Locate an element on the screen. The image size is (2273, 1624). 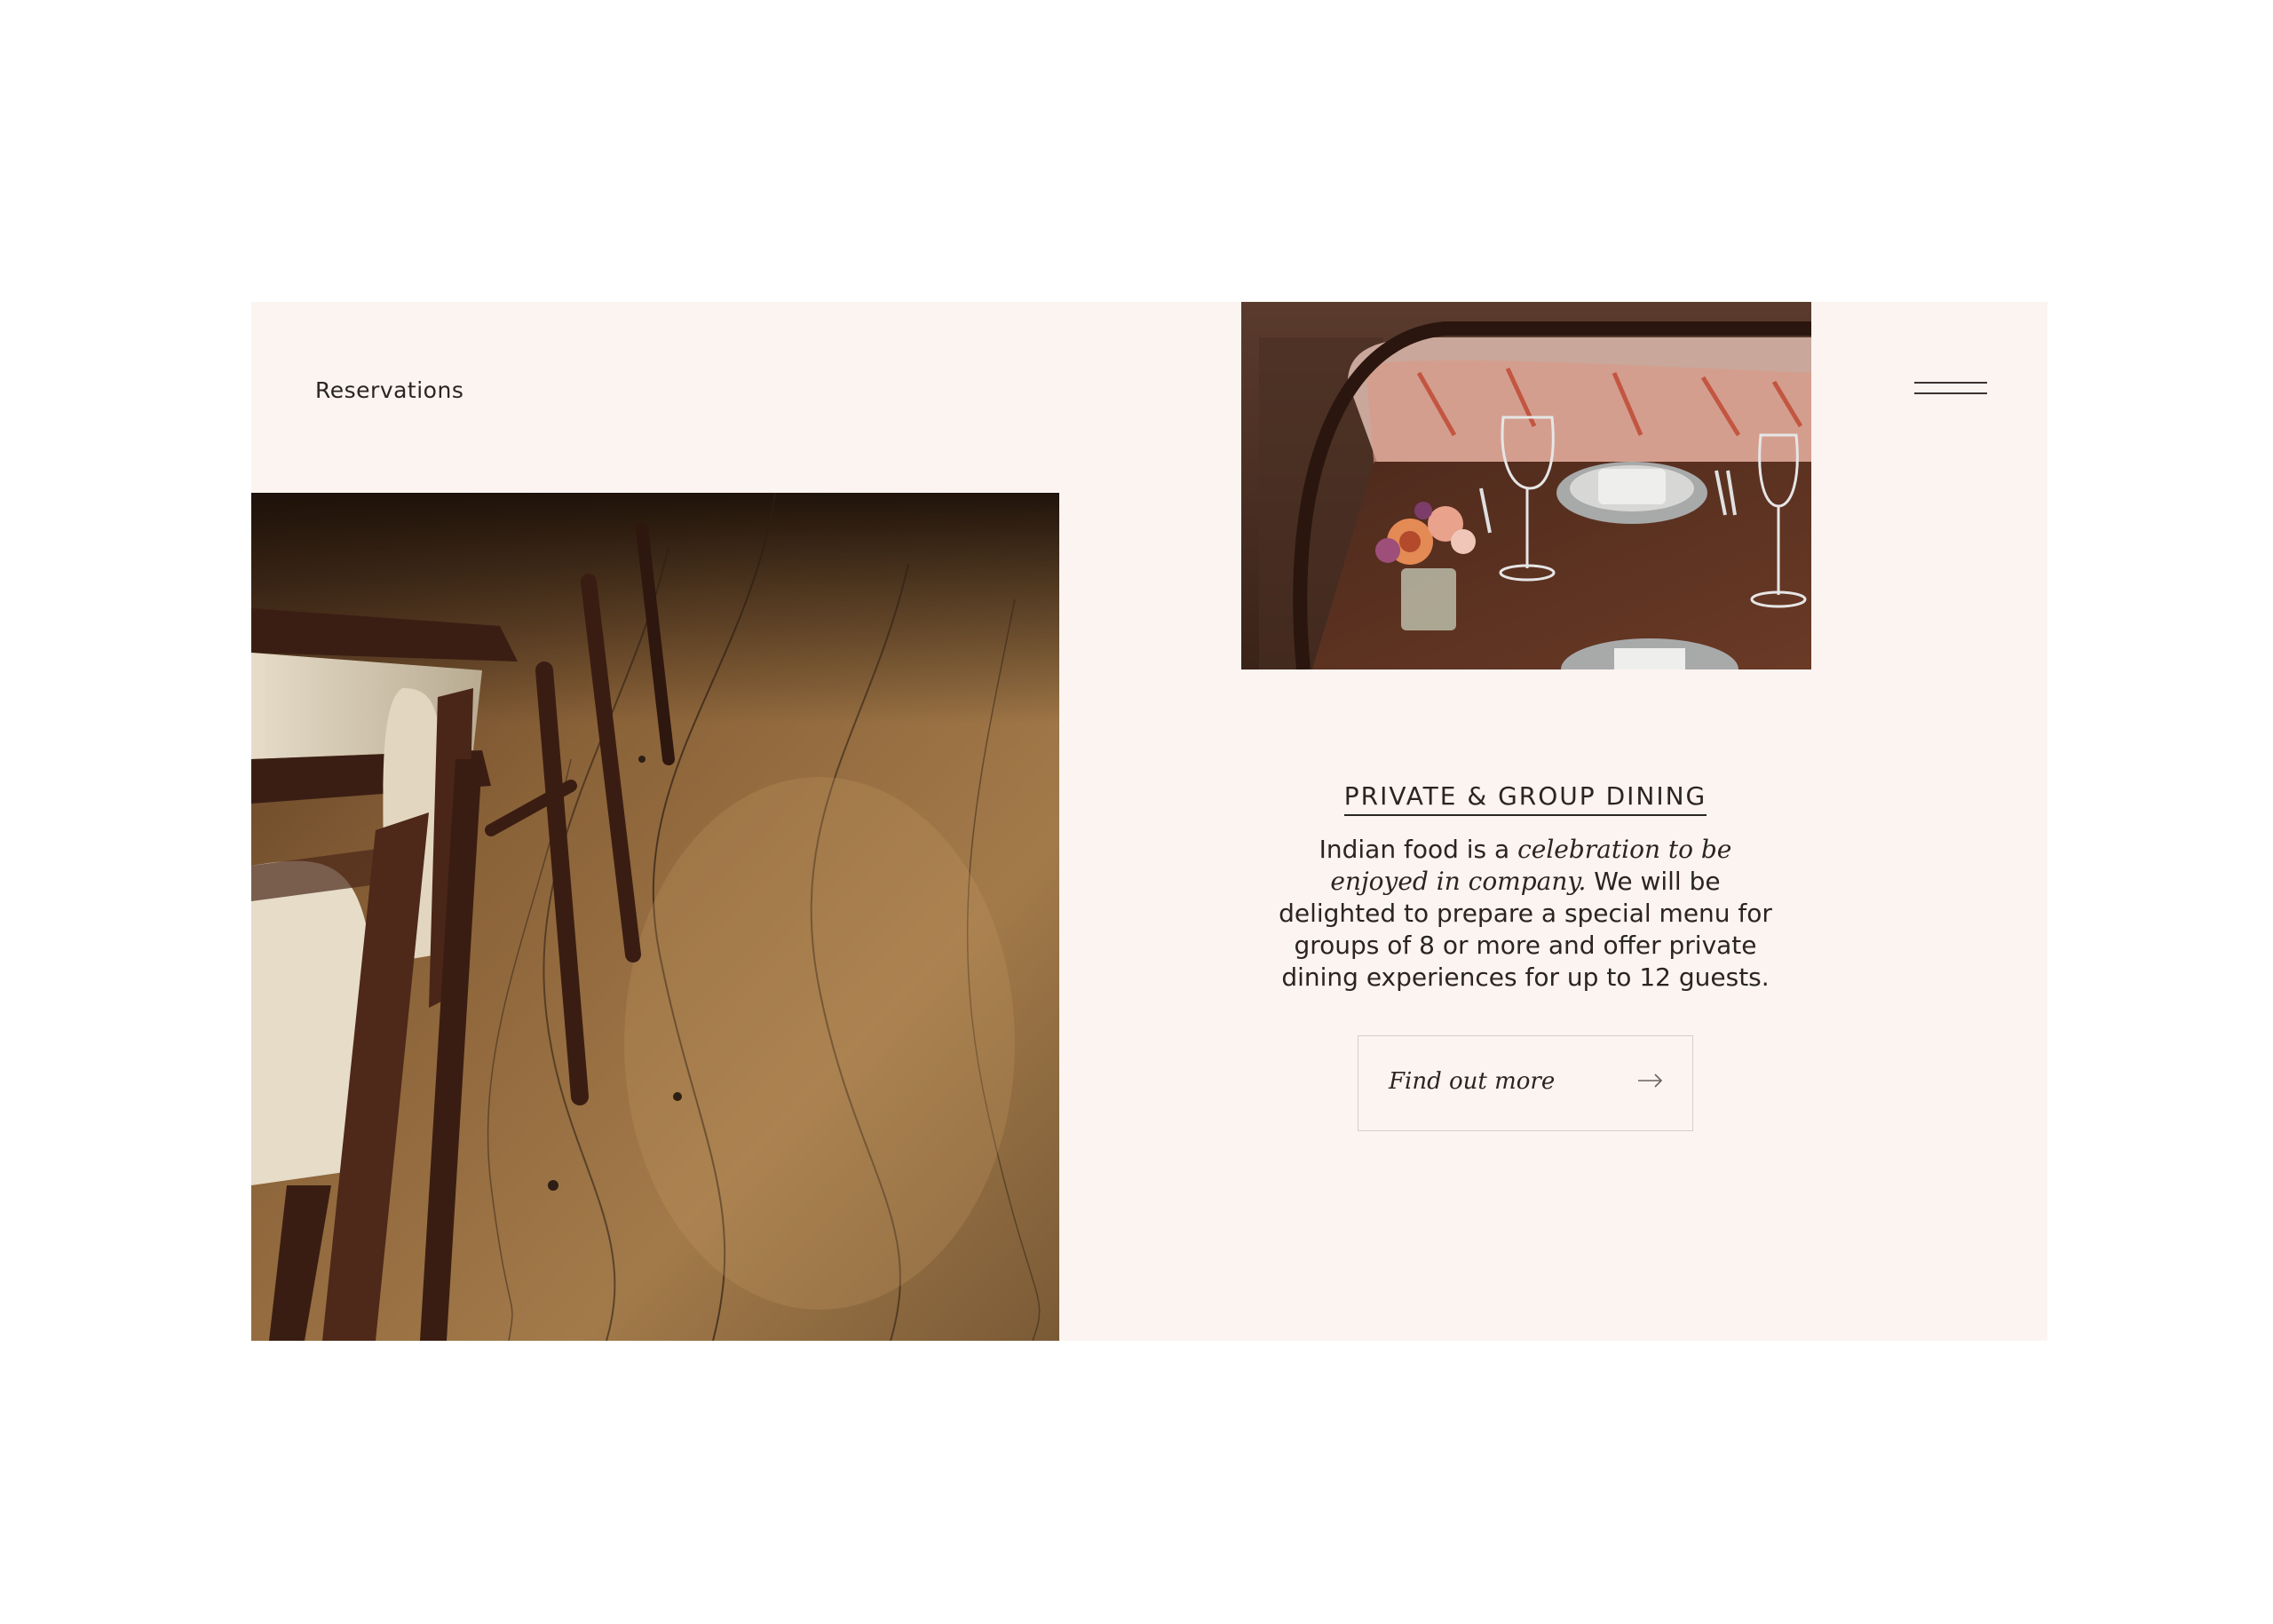
find-out-more-label: Find out more is located at coordinates (1472, 1081).